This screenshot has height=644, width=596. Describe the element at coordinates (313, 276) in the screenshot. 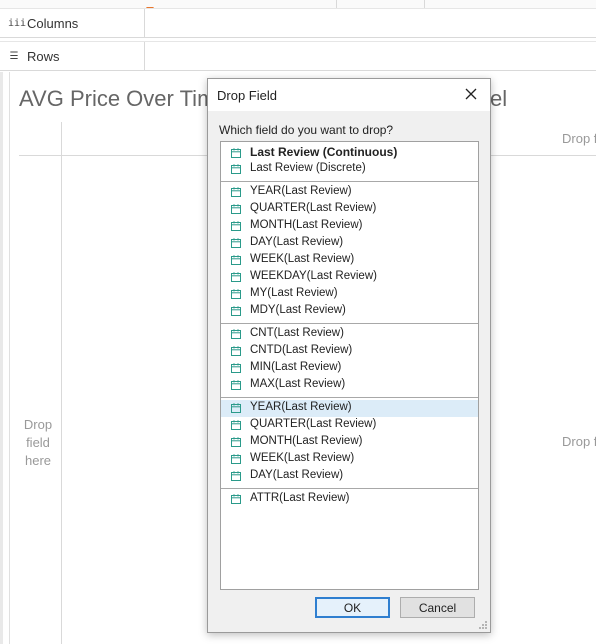

I see `field-list-item-label: WEEKDAY(Last Review)` at that location.